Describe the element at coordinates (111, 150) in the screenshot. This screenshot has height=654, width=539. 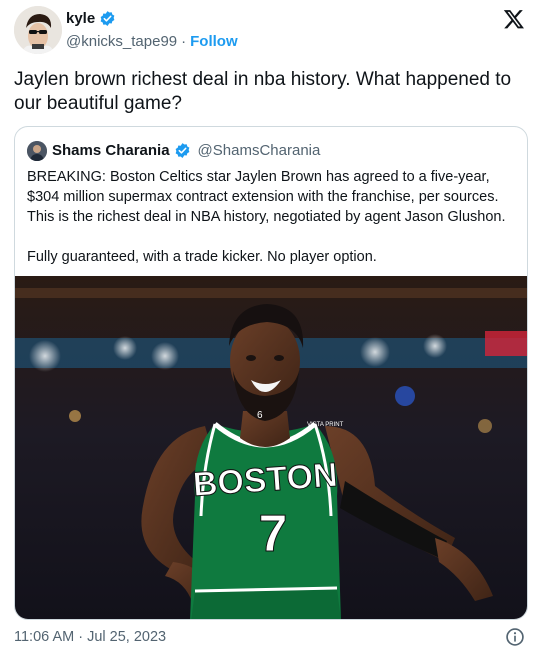
I see `quoted-author-name: Shams Charania` at that location.